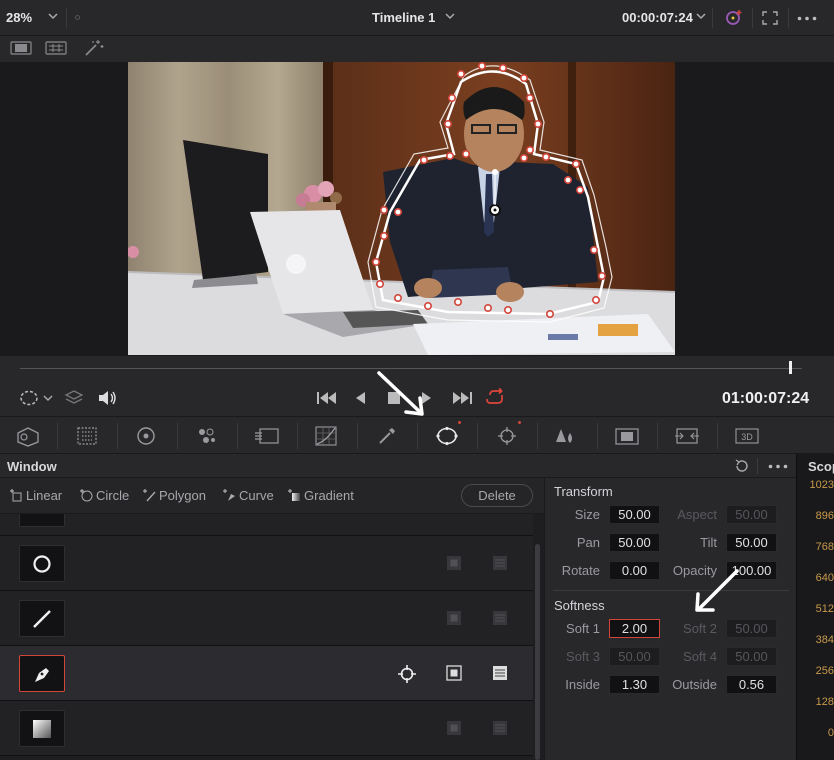 Image resolution: width=834 pixels, height=760 pixels. I want to click on 3d-icon: 3D, so click(747, 436).